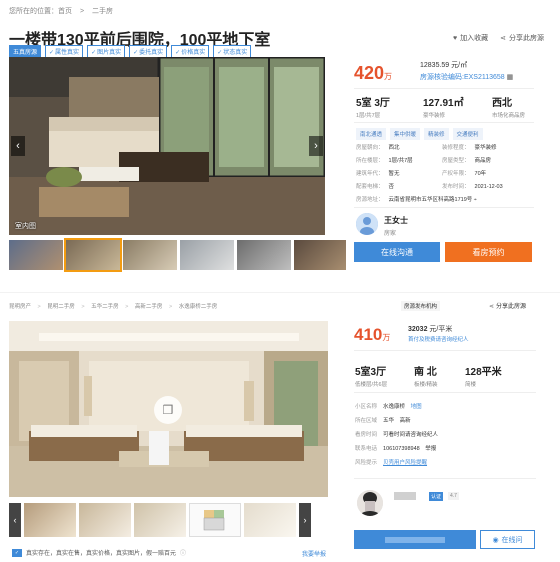 The width and height of the screenshot is (560, 562). I want to click on photo-thumbnails, so click(177, 255).